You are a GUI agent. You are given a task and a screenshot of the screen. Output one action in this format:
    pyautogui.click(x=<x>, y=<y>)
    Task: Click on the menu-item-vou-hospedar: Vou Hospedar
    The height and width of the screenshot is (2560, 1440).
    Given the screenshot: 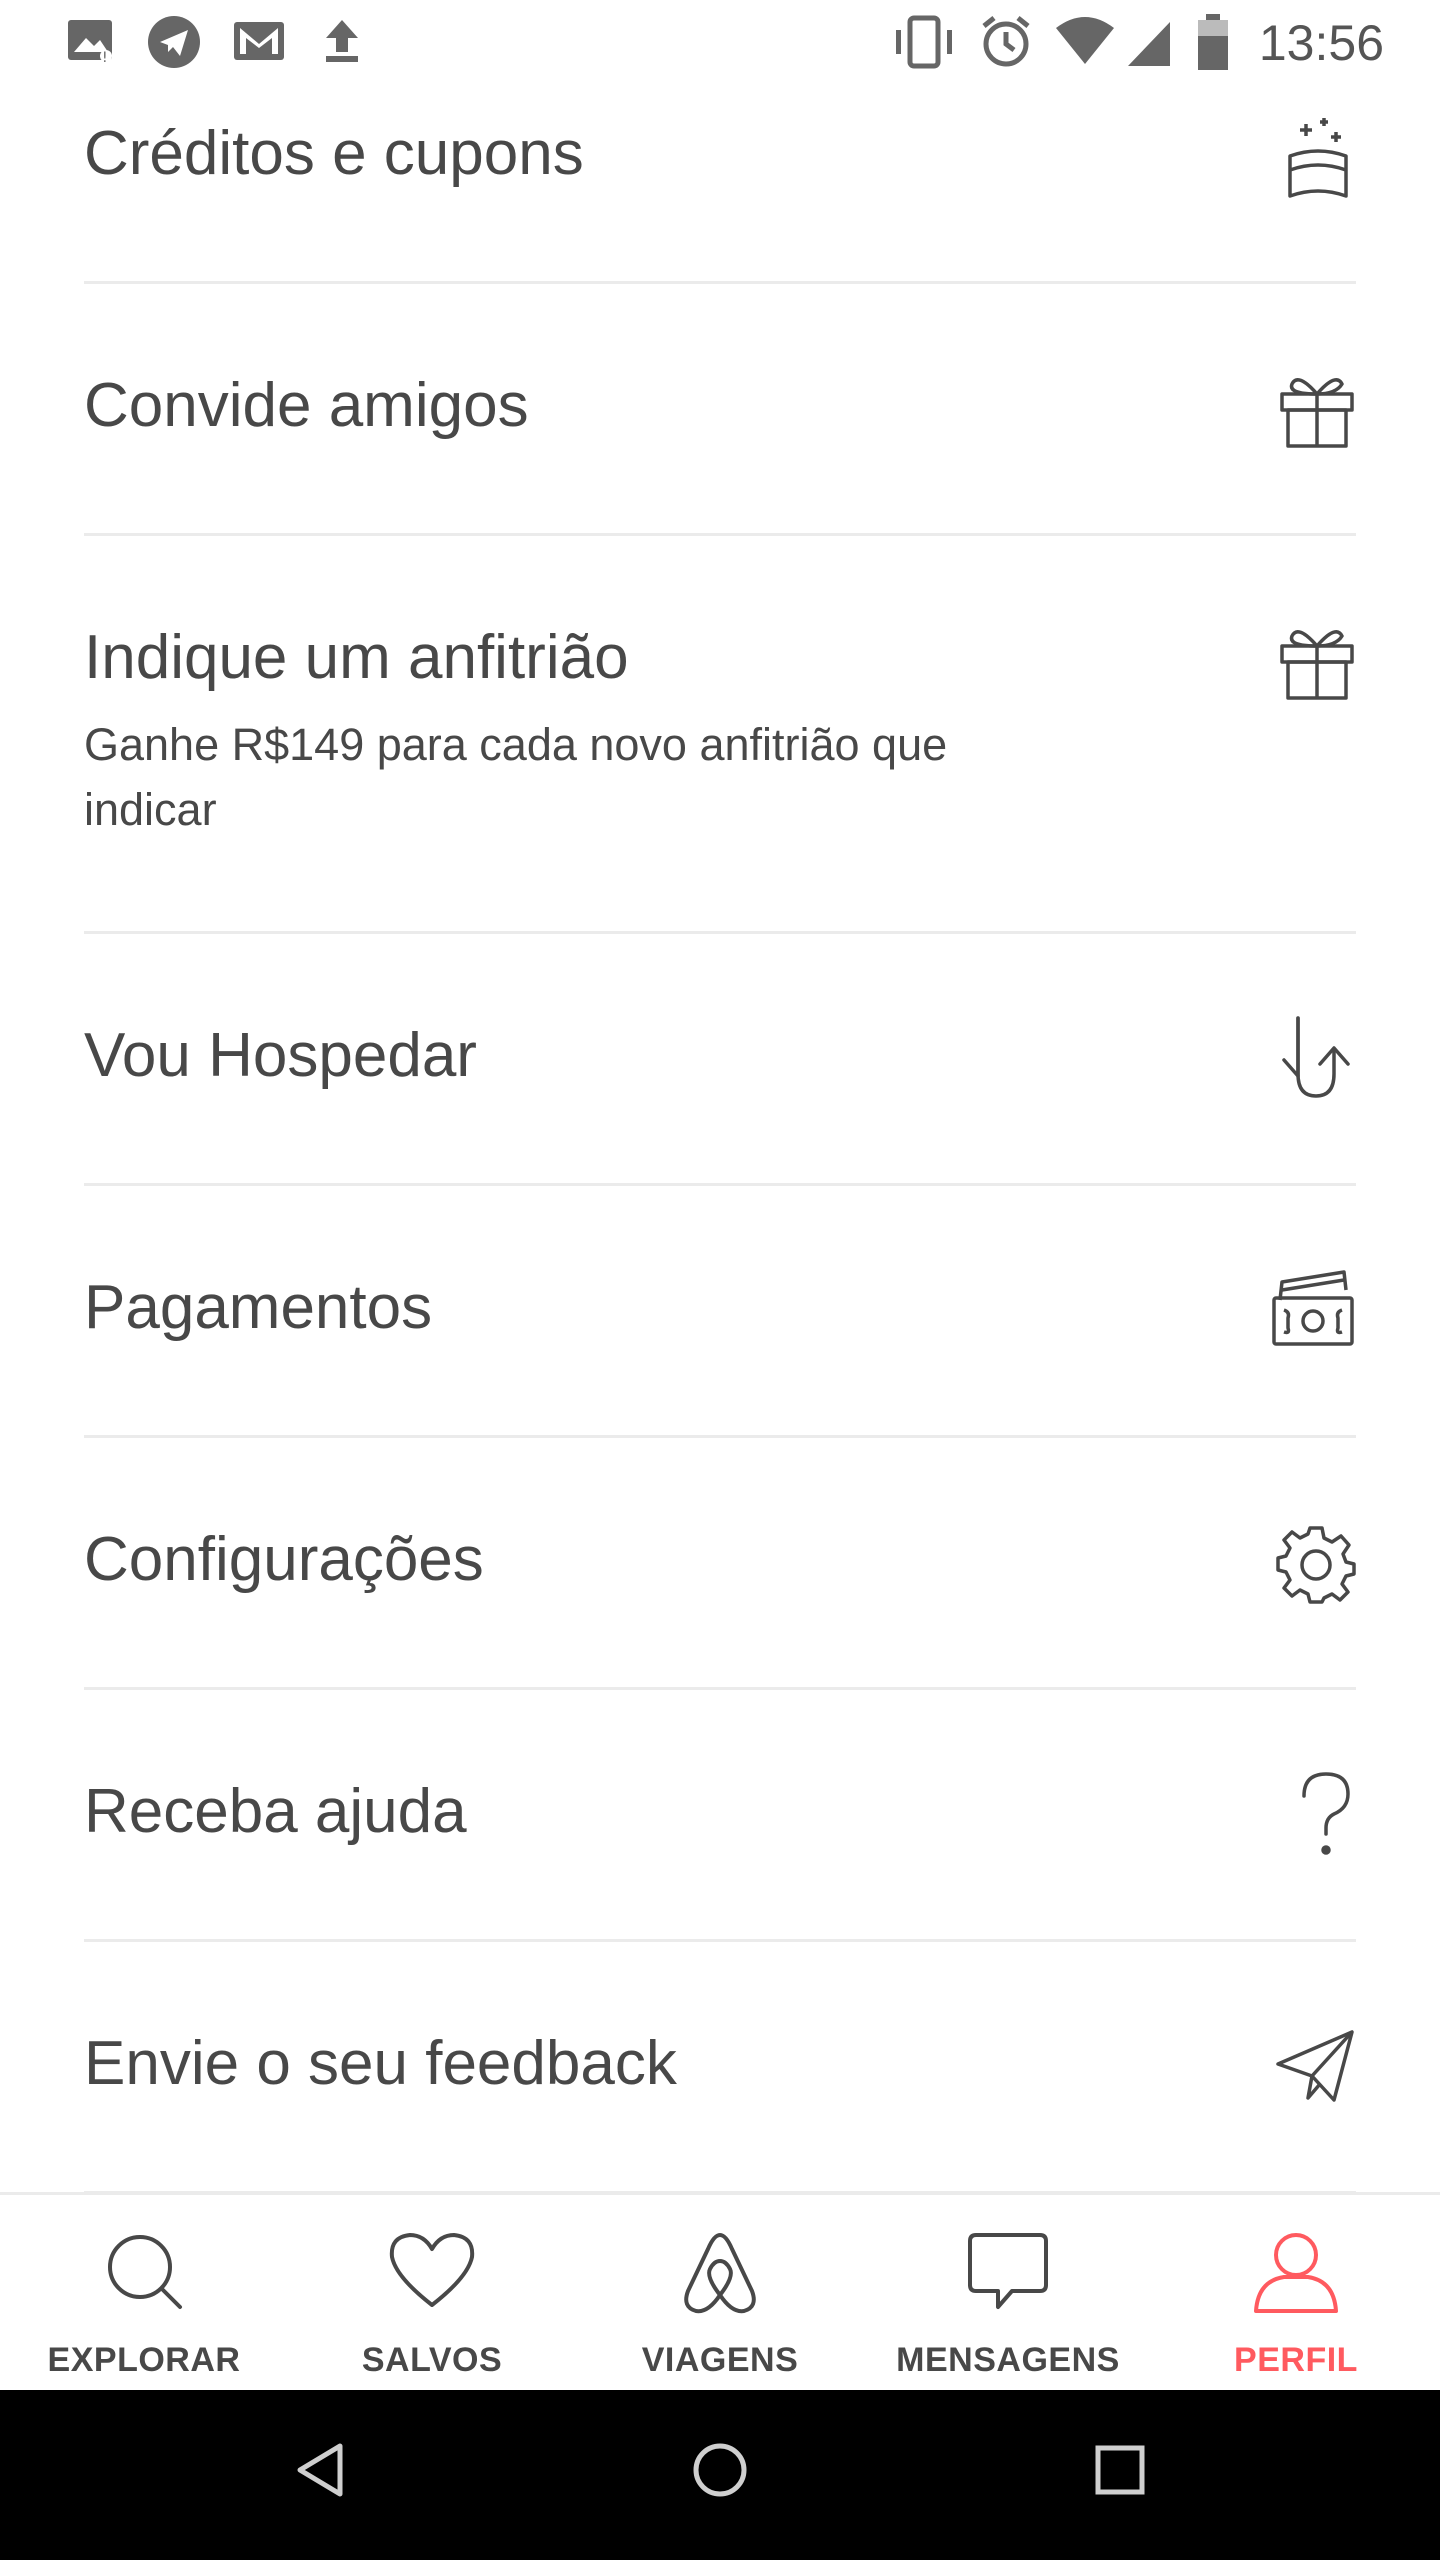 What is the action you would take?
    pyautogui.click(x=720, y=1060)
    